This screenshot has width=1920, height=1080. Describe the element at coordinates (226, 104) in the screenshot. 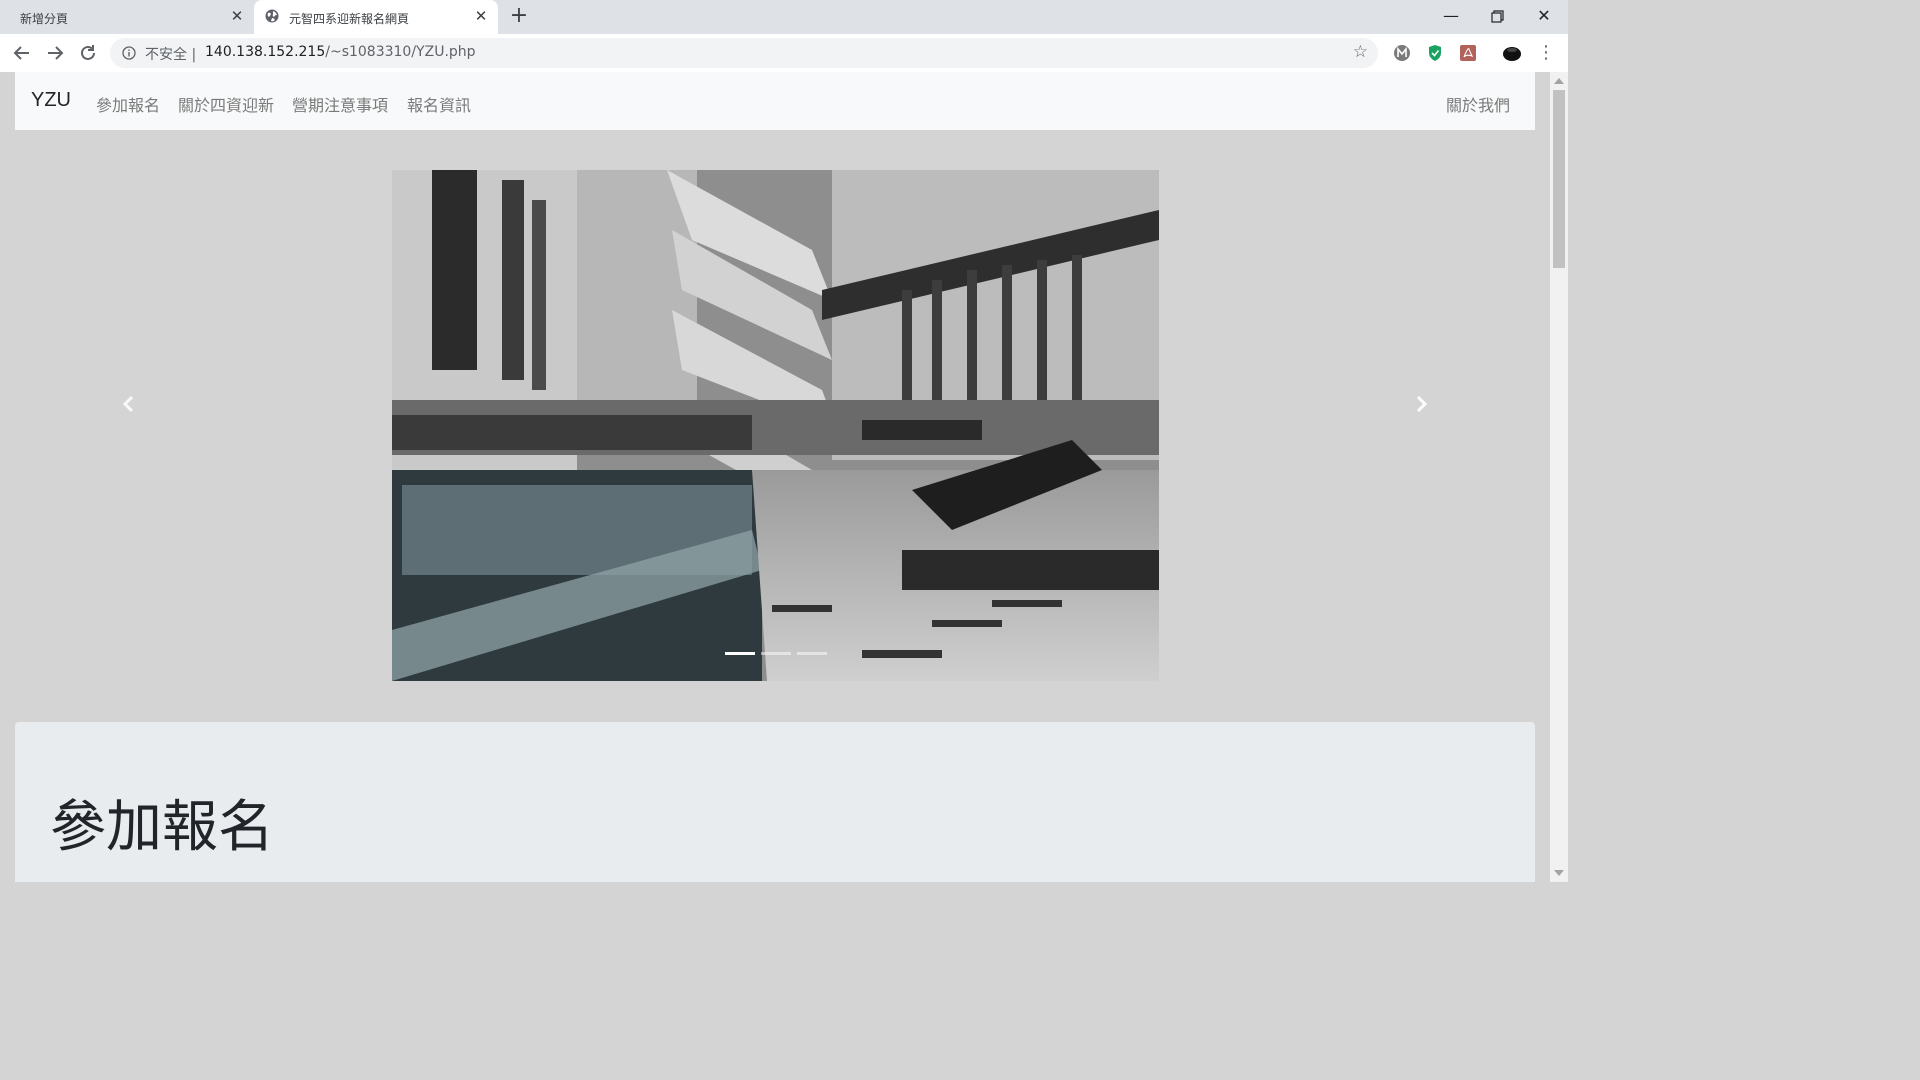

I see `nav-link-about-event: 關於四資迎新` at that location.